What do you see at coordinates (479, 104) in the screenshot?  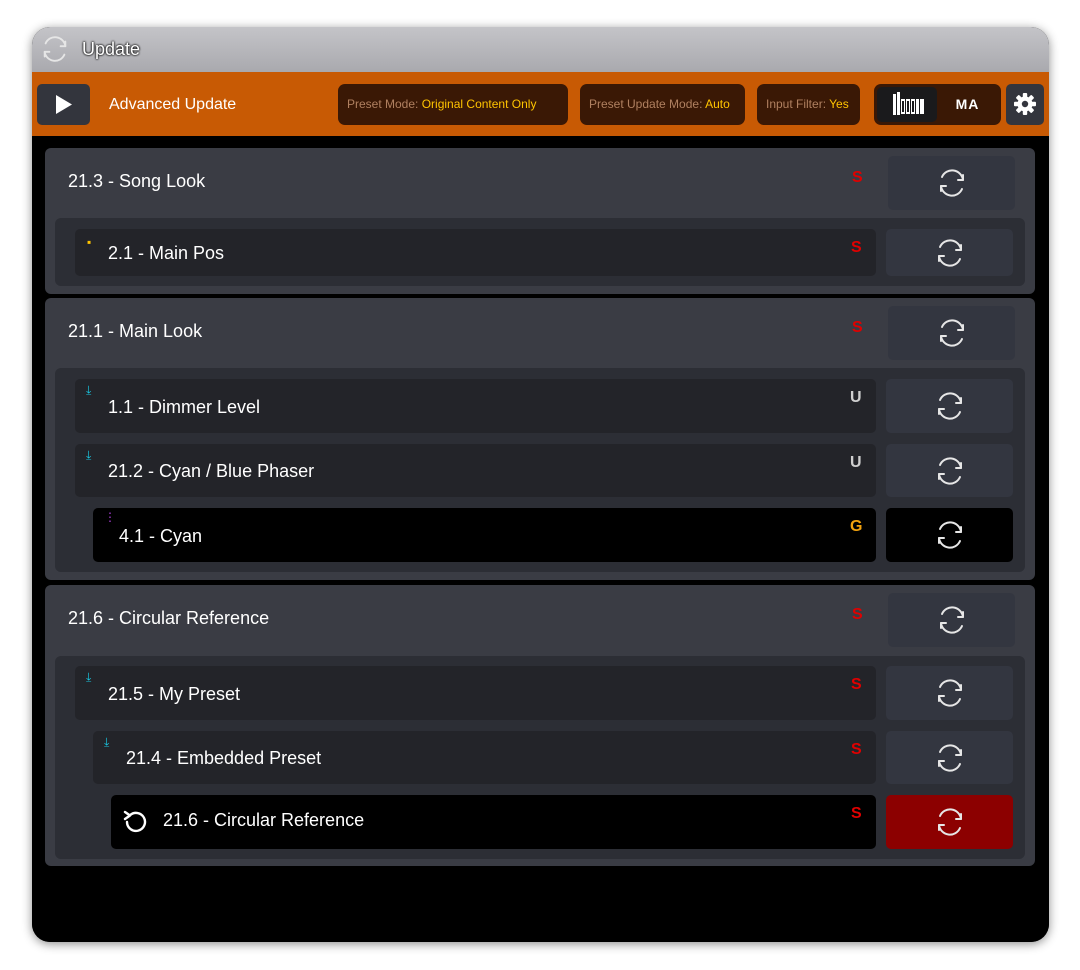 I see `preset-mode-value: Original Content Only` at bounding box center [479, 104].